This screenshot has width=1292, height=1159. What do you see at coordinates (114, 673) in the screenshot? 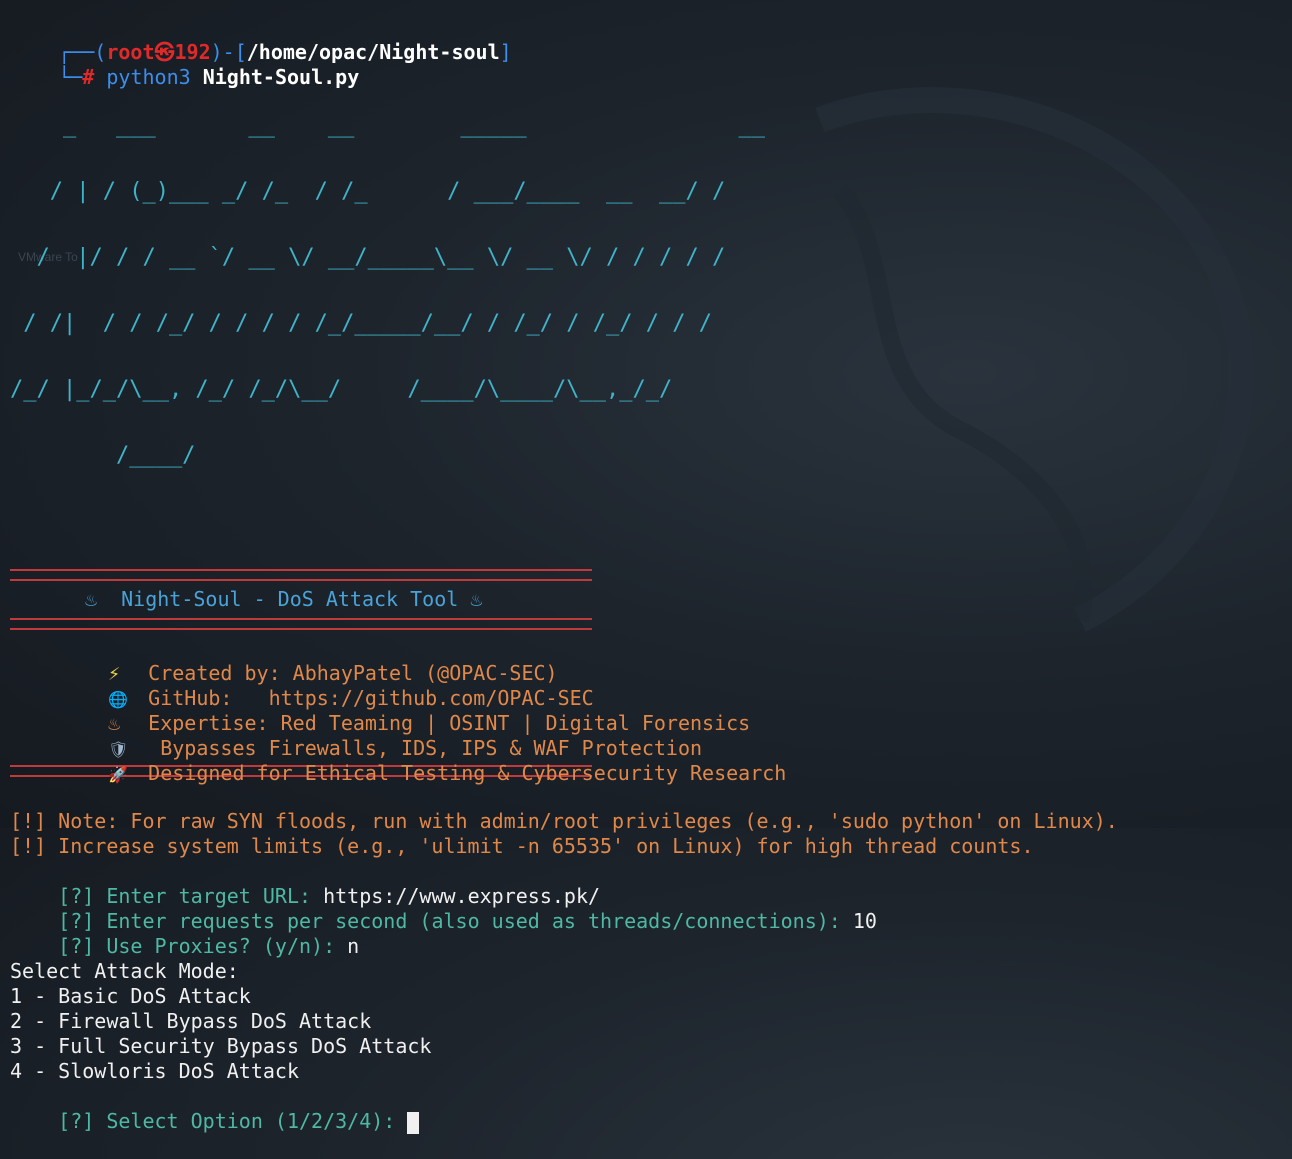
I see `lightning-icon: ⚡` at bounding box center [114, 673].